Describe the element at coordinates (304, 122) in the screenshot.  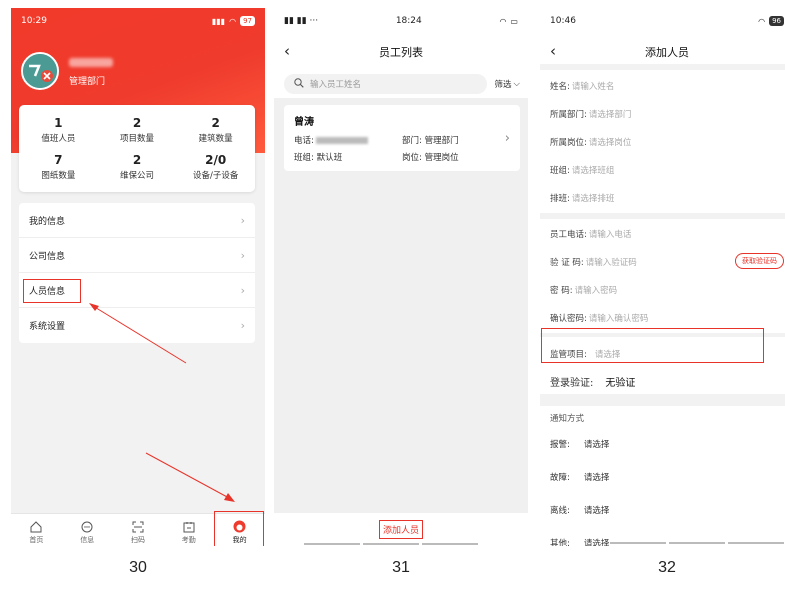
I see `employee-name: 曾涛` at that location.